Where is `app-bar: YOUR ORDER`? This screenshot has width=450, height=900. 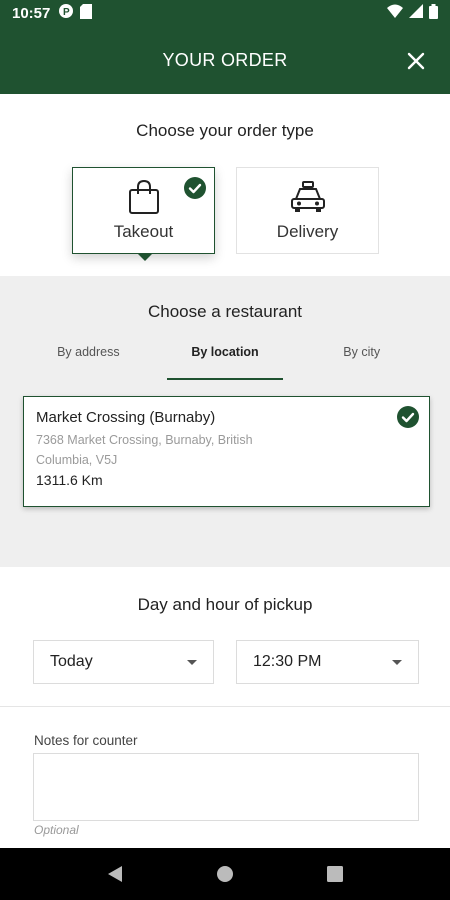
app-bar: YOUR ORDER is located at coordinates (225, 60).